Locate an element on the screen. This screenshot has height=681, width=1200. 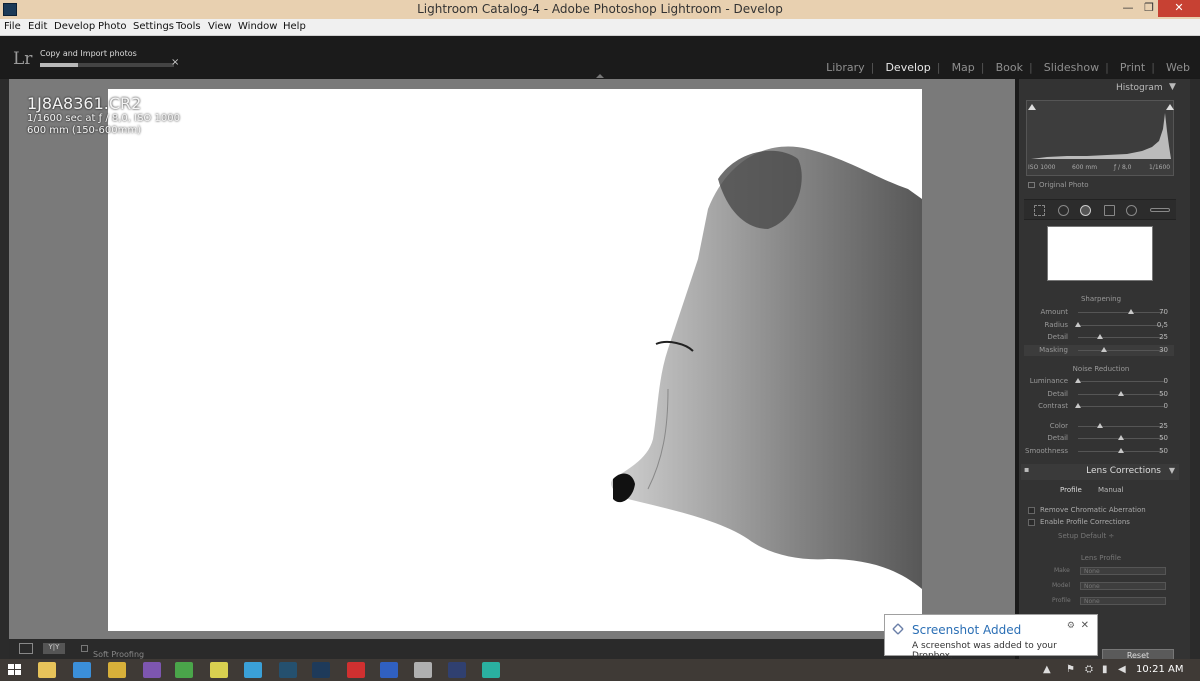
chrome-icon is located at coordinates (117, 670).